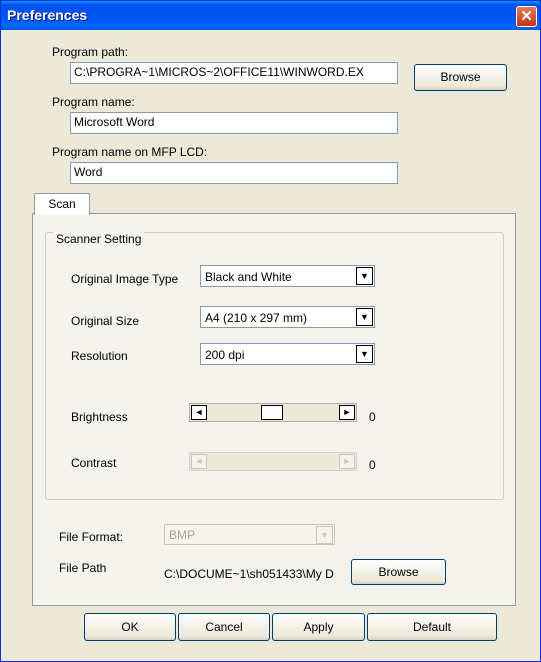  What do you see at coordinates (526, 16) in the screenshot?
I see `close-icon: ✕` at bounding box center [526, 16].